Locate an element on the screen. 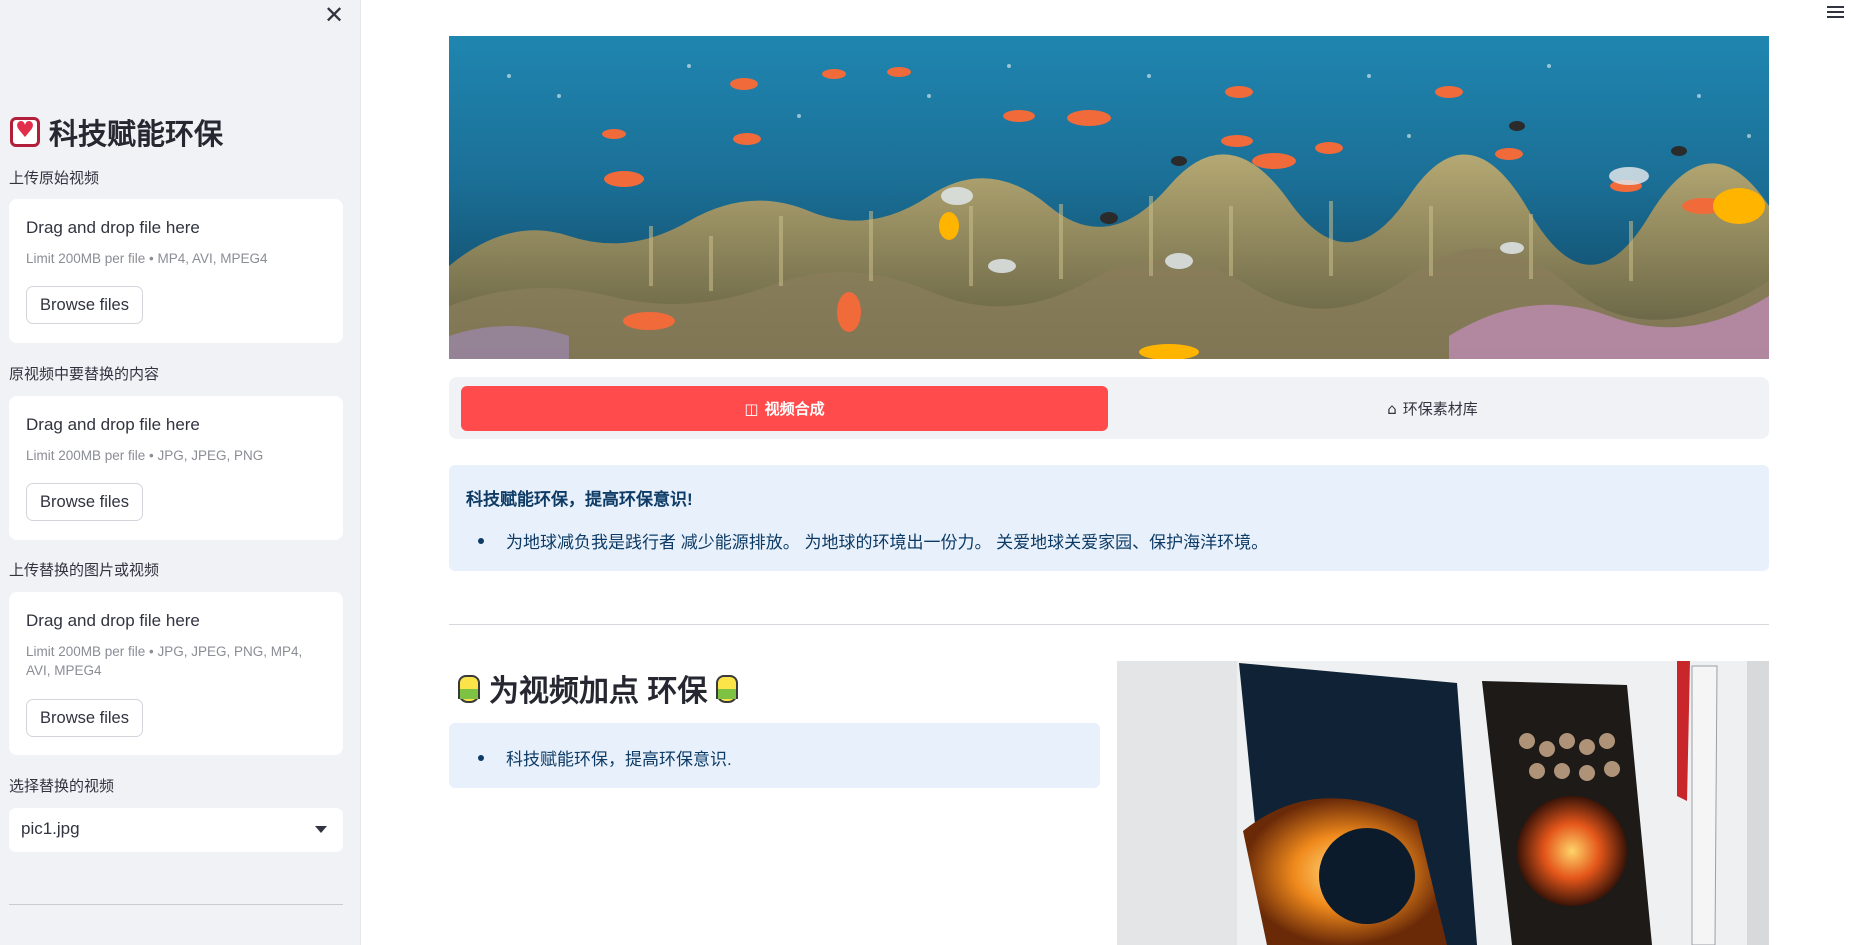 The image size is (1851, 945). home-icon: ⌂ is located at coordinates (1392, 408).